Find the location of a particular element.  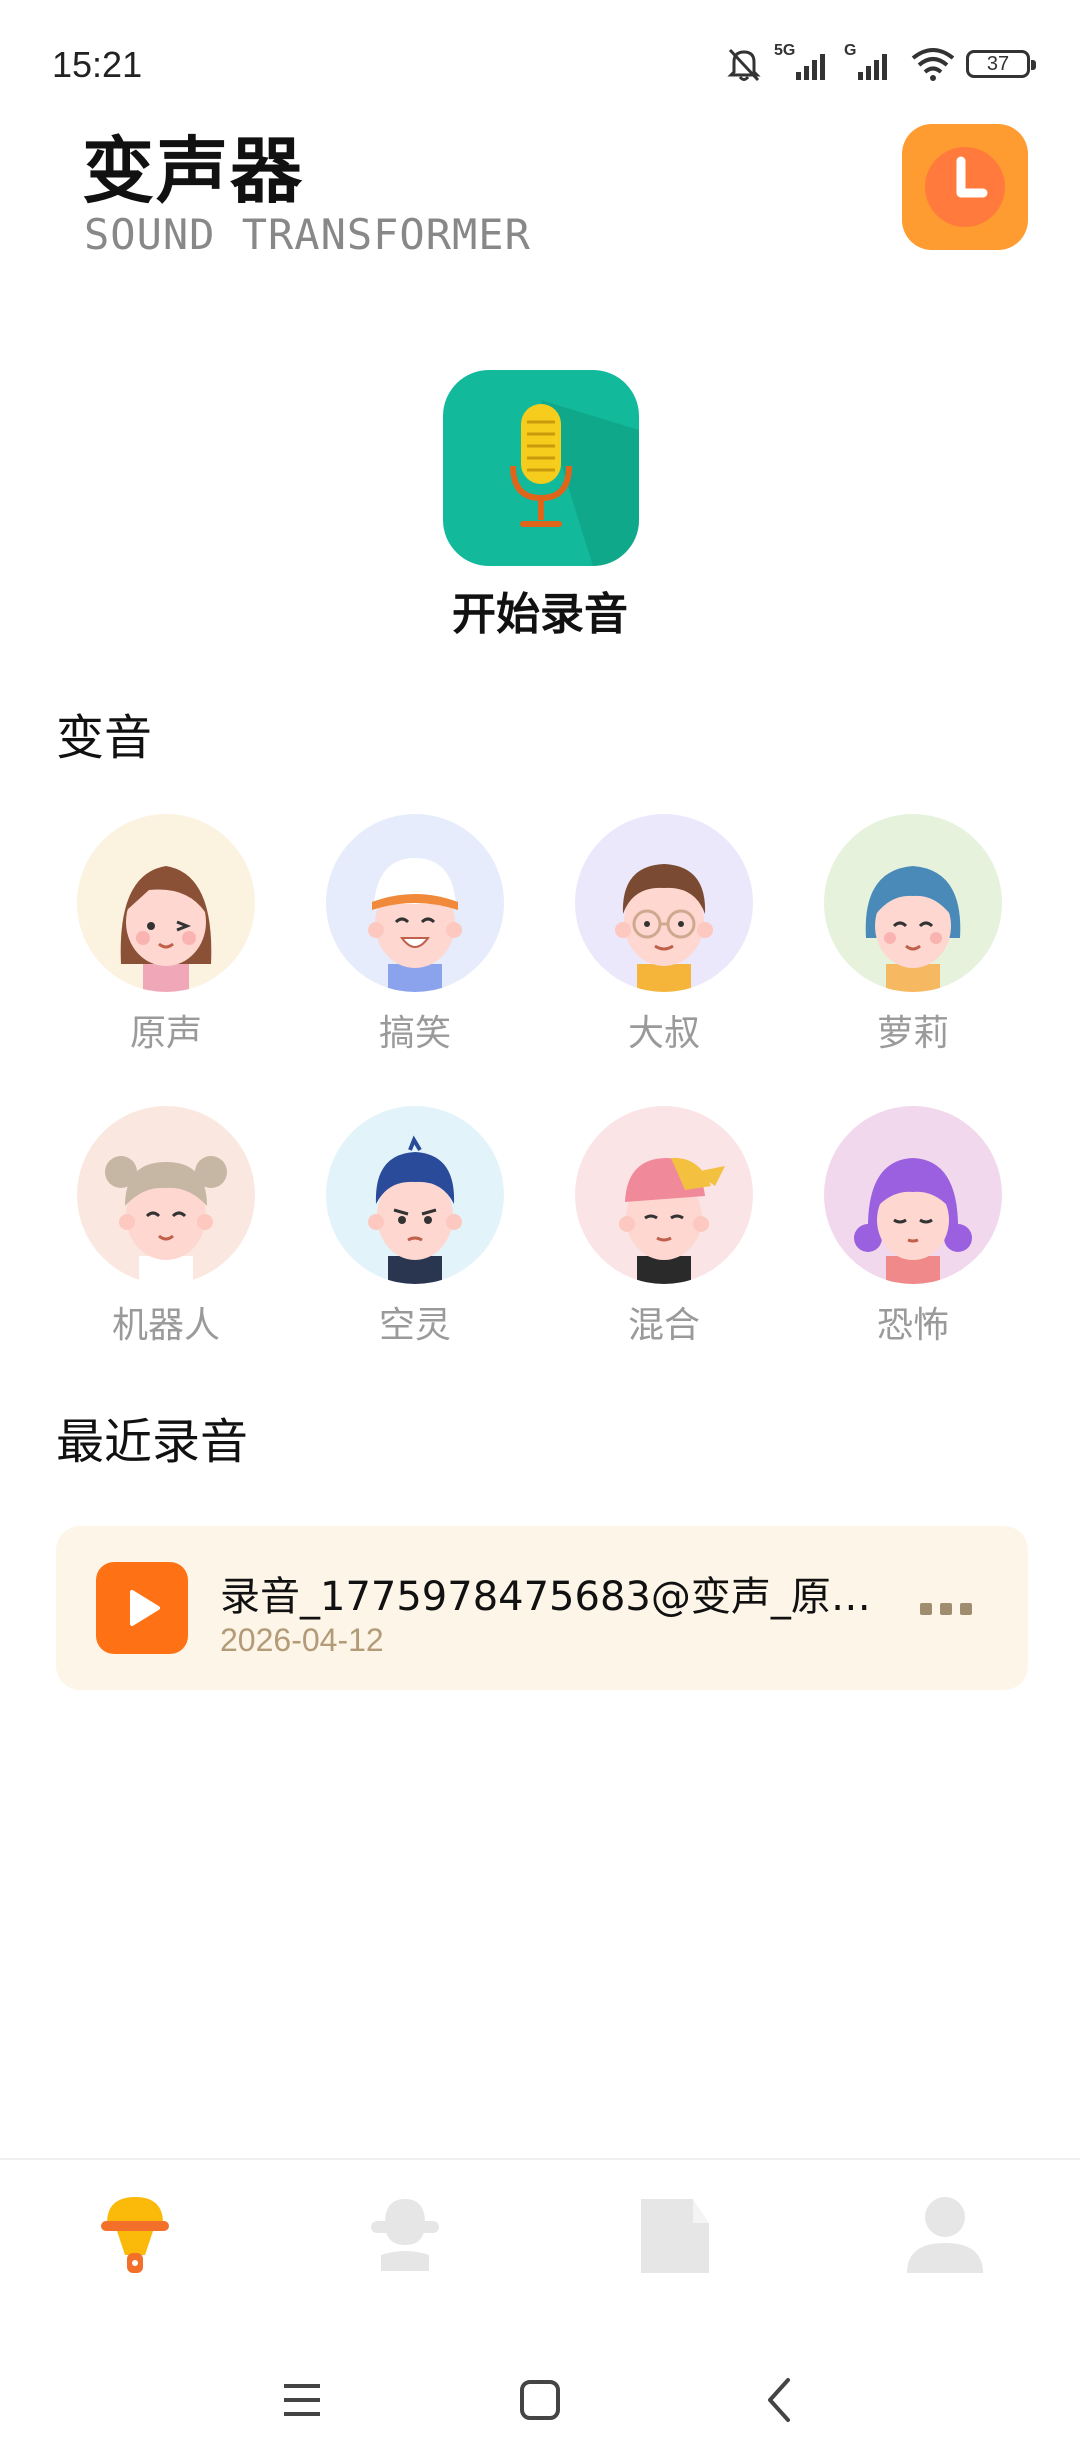

history-button is located at coordinates (965, 187).